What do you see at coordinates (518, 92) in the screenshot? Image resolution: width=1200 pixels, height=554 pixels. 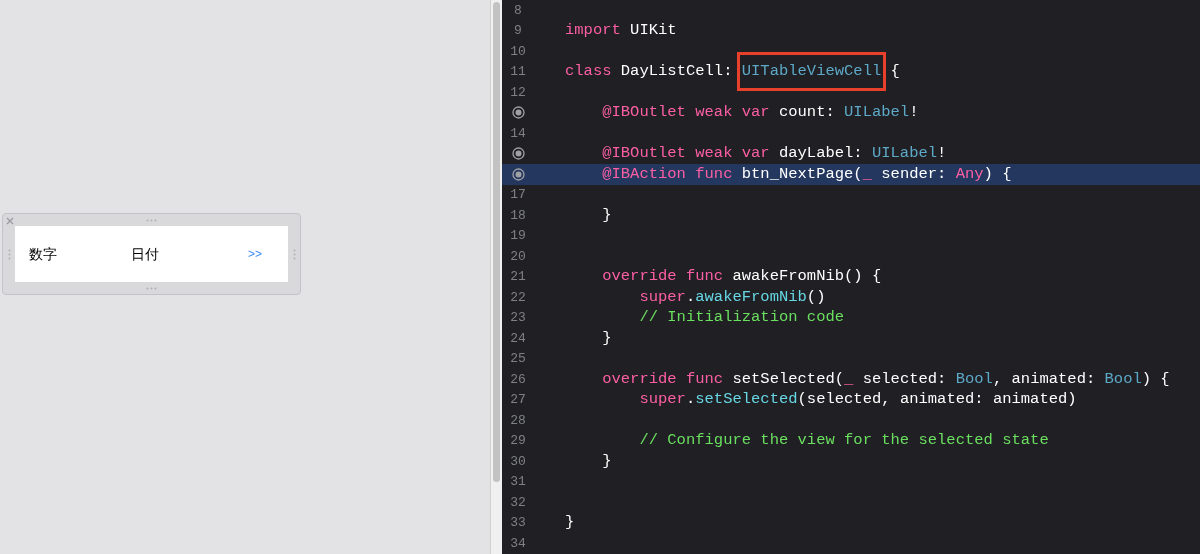 I see `line-number: 12` at bounding box center [518, 92].